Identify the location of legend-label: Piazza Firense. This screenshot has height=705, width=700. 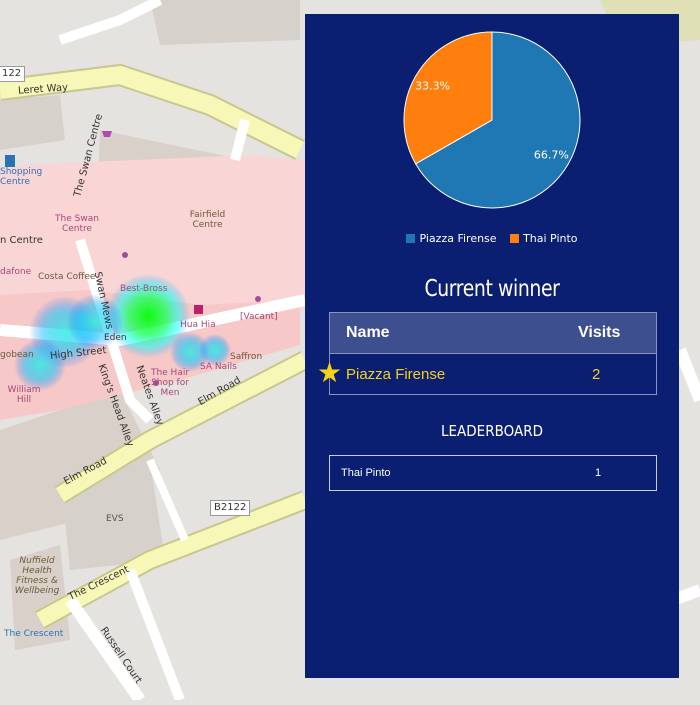
(458, 238).